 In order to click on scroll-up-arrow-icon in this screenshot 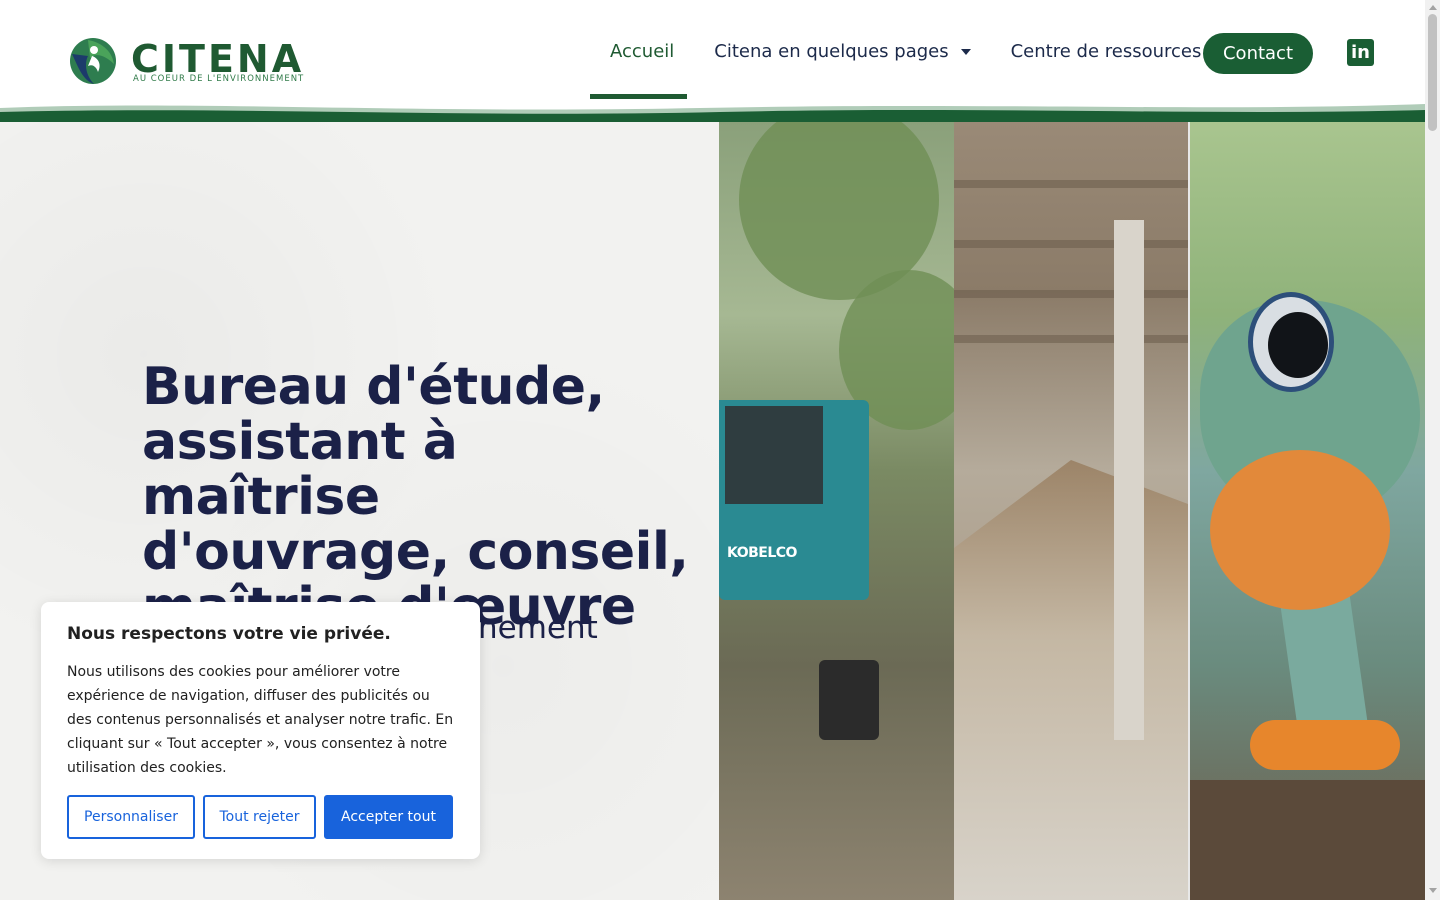, I will do `click(1433, 7)`.